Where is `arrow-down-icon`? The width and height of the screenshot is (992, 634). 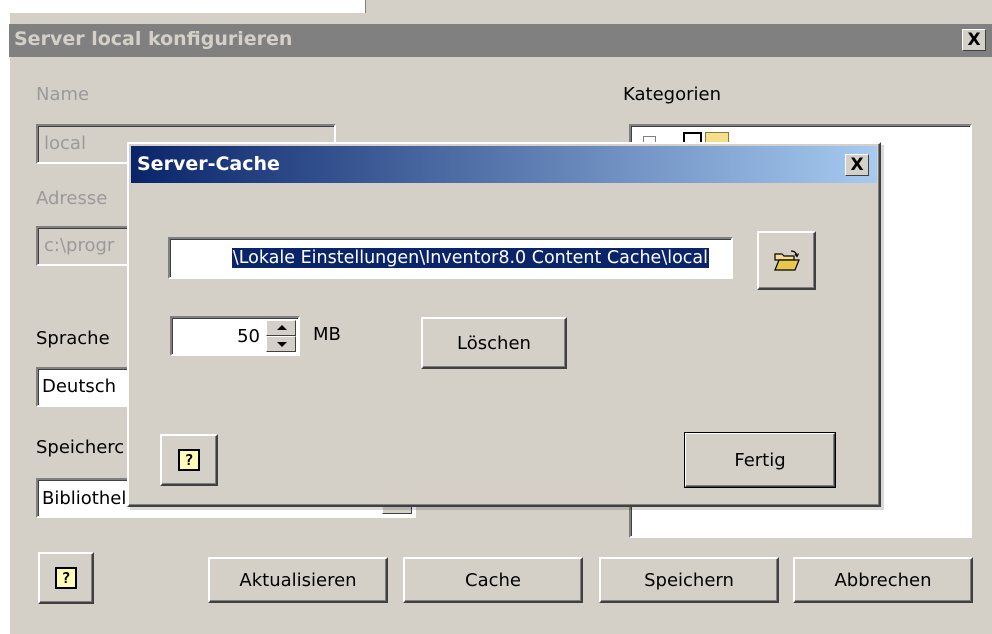 arrow-down-icon is located at coordinates (282, 344).